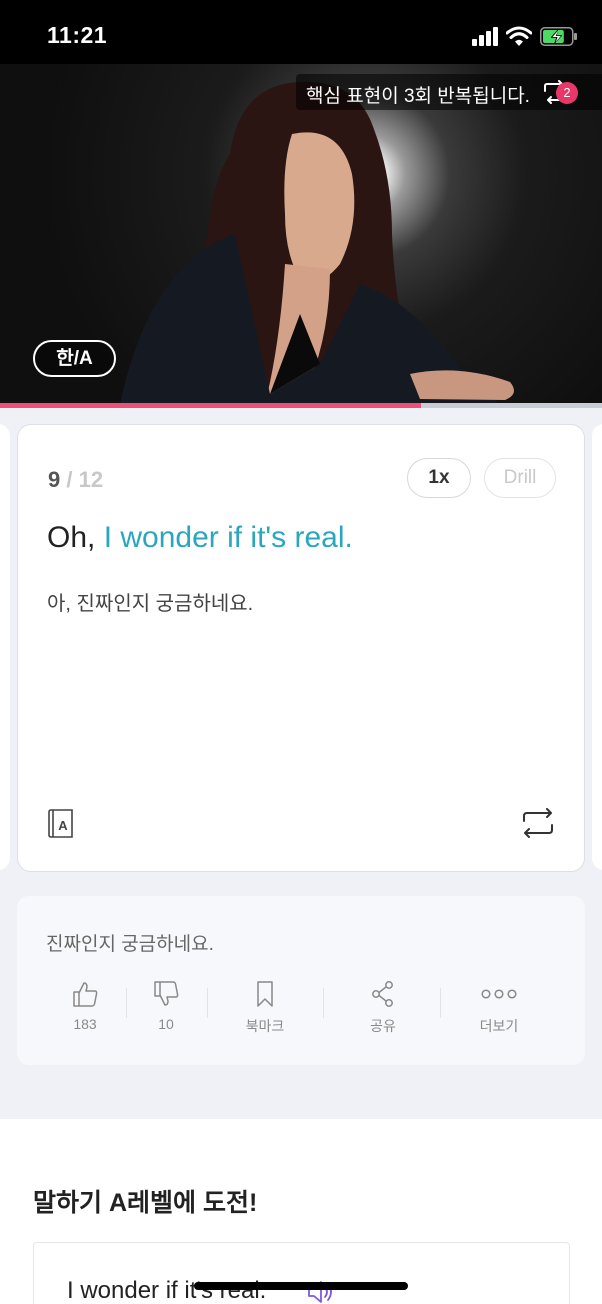 This screenshot has width=602, height=1304. What do you see at coordinates (439, 478) in the screenshot?
I see `playback-speed-button: 1x` at bounding box center [439, 478].